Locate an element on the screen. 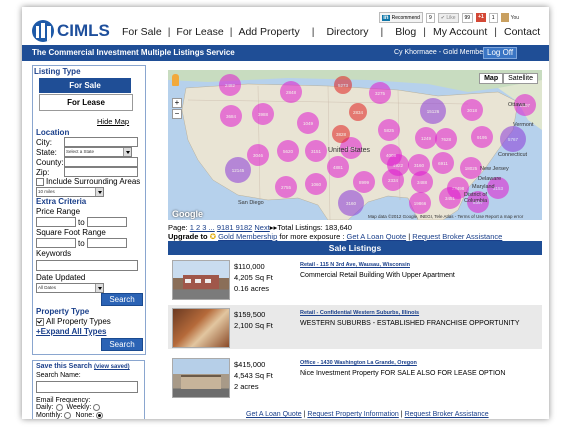 Image resolution: width=579 pixels, height=432 pixels. like-button: ✔ Like is located at coordinates (448, 17).